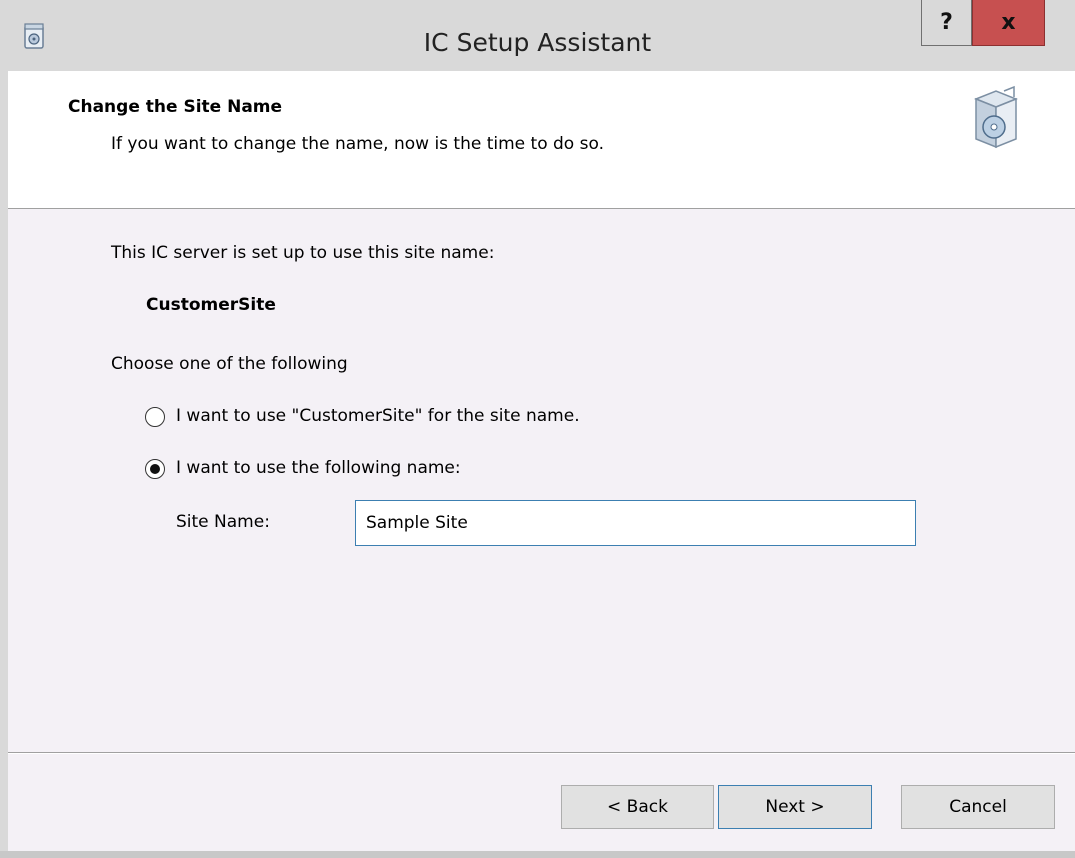 Image resolution: width=1075 pixels, height=858 pixels. I want to click on radio-custom-site-name, so click(155, 469).